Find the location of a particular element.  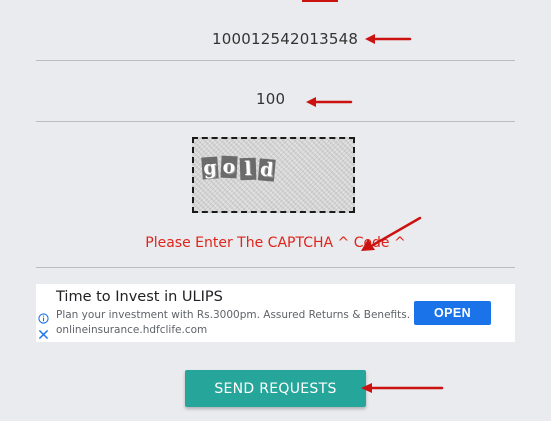

ad-open-button: OPEN is located at coordinates (452, 313).